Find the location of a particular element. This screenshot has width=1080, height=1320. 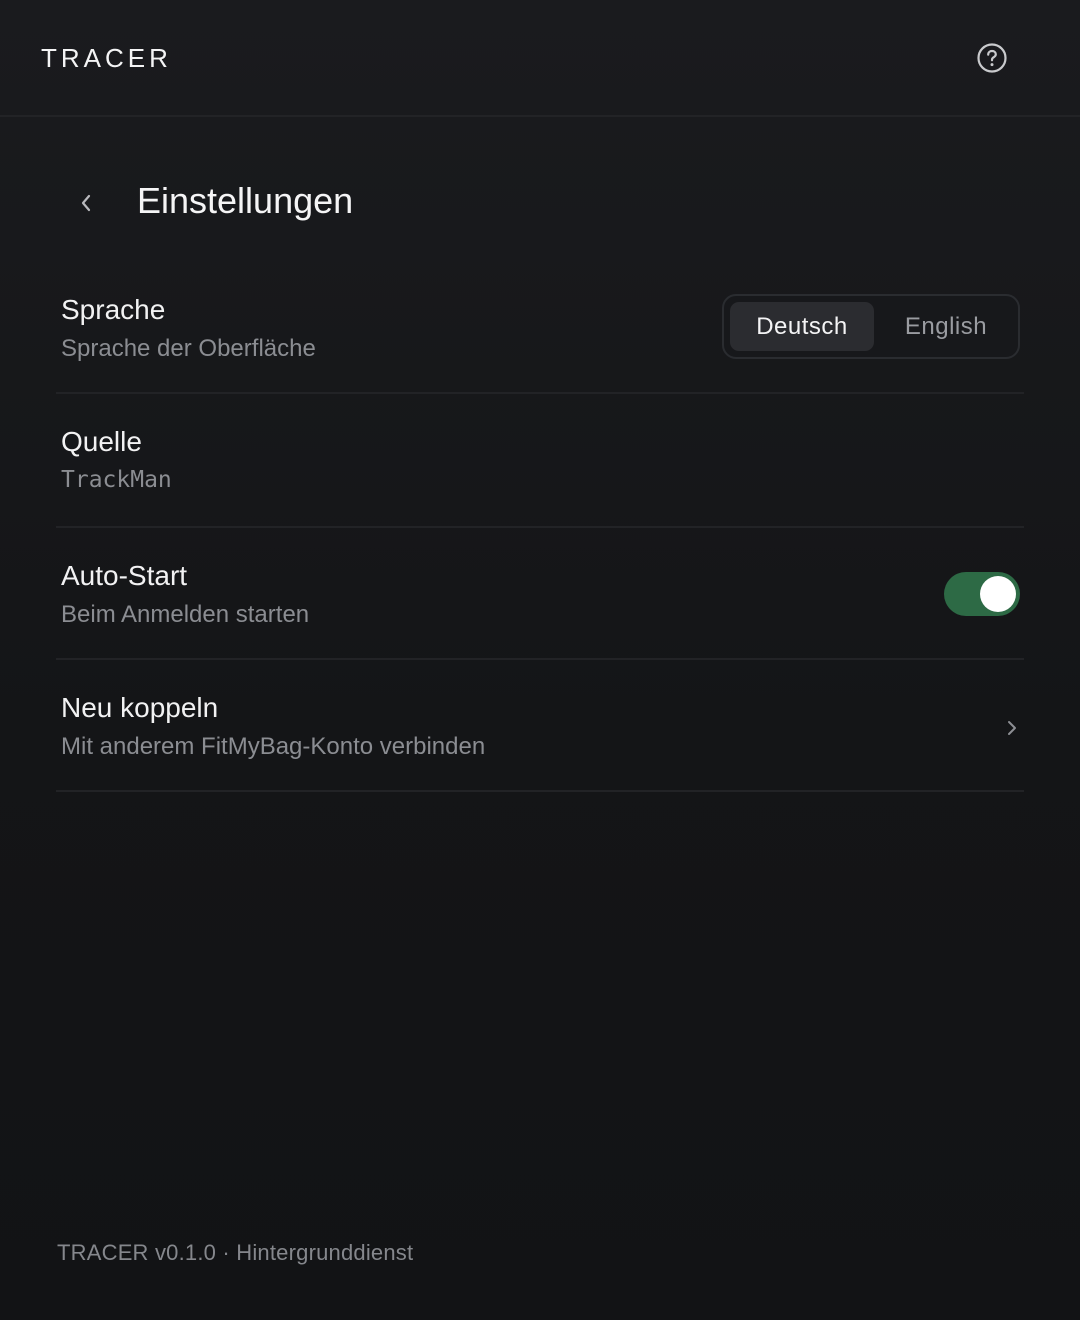

back-button is located at coordinates (87, 203).